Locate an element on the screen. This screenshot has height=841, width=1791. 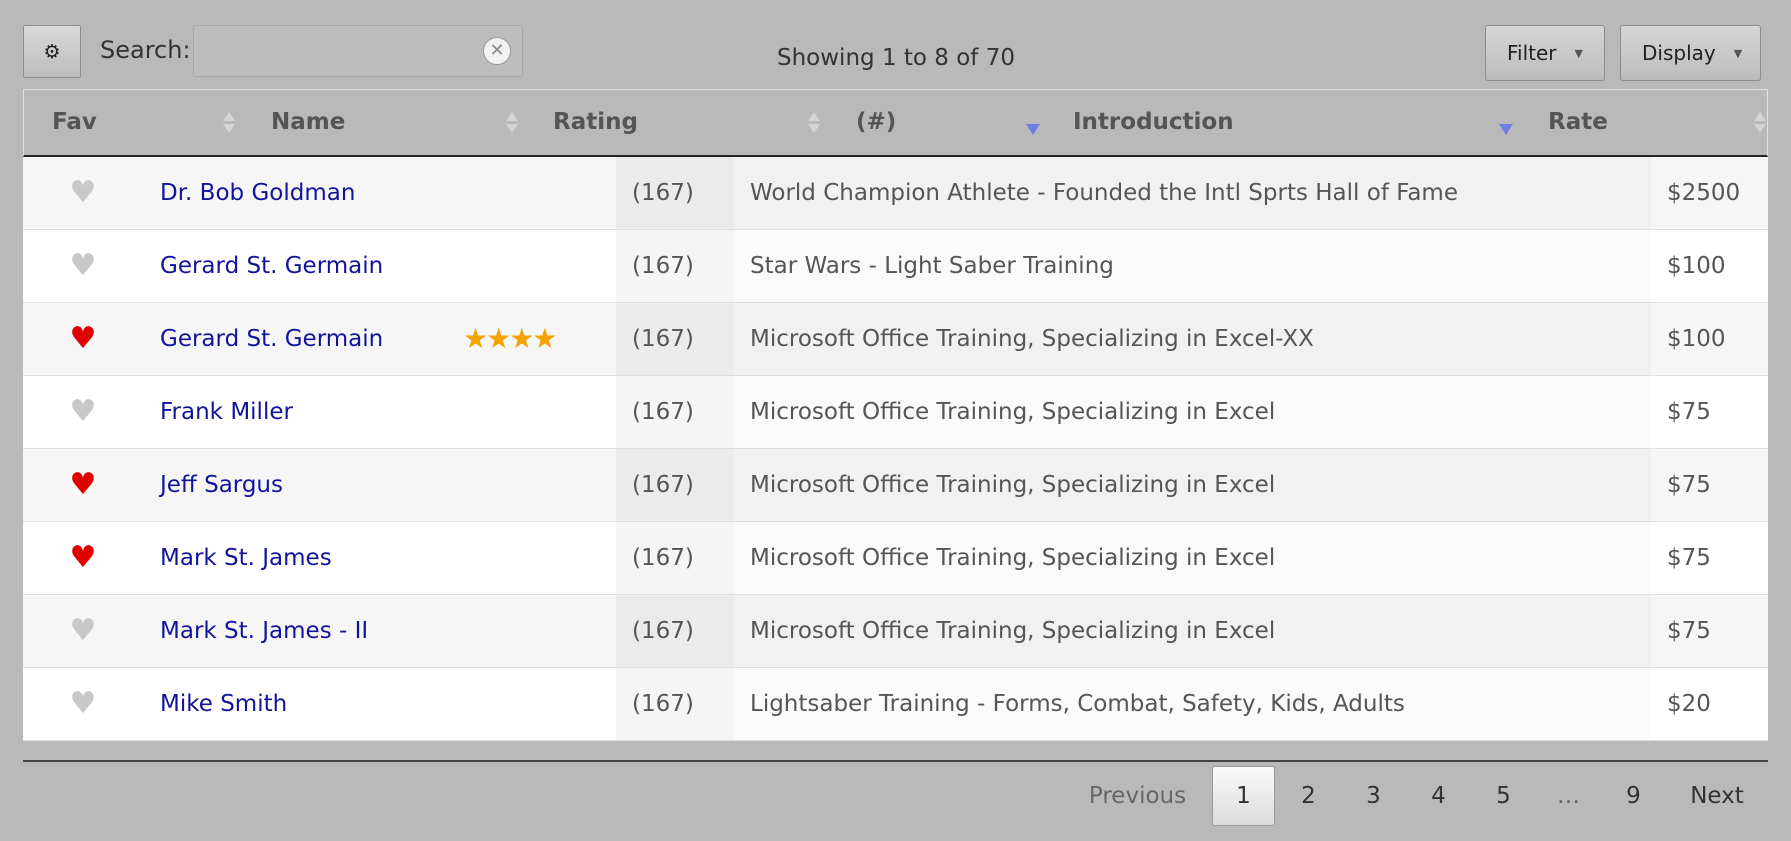
table-bottom-divider is located at coordinates (895, 761).